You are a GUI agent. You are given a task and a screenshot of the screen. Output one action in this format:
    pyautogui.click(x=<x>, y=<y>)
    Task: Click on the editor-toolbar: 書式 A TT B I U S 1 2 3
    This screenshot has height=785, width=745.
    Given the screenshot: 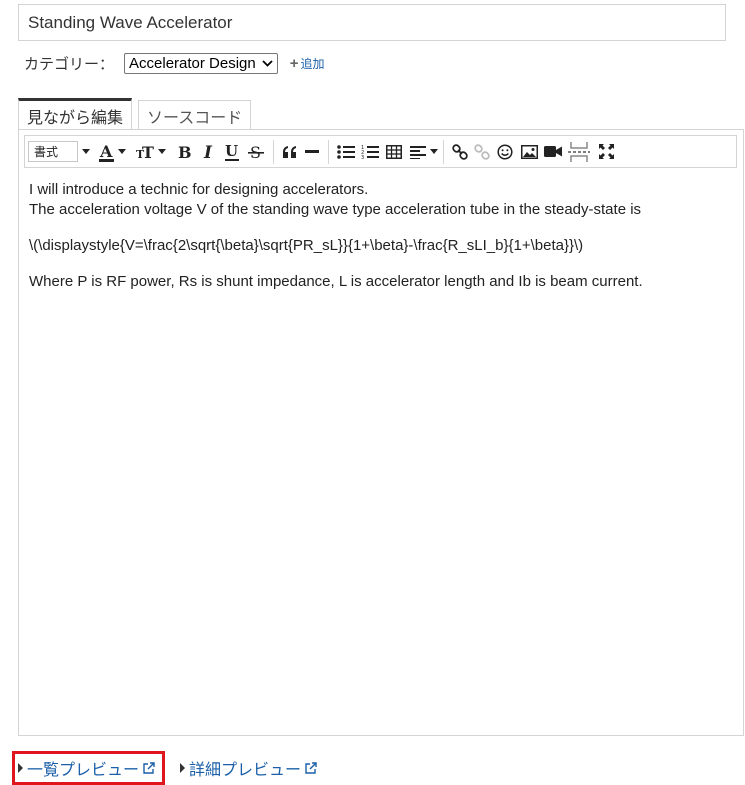 What is the action you would take?
    pyautogui.click(x=380, y=151)
    